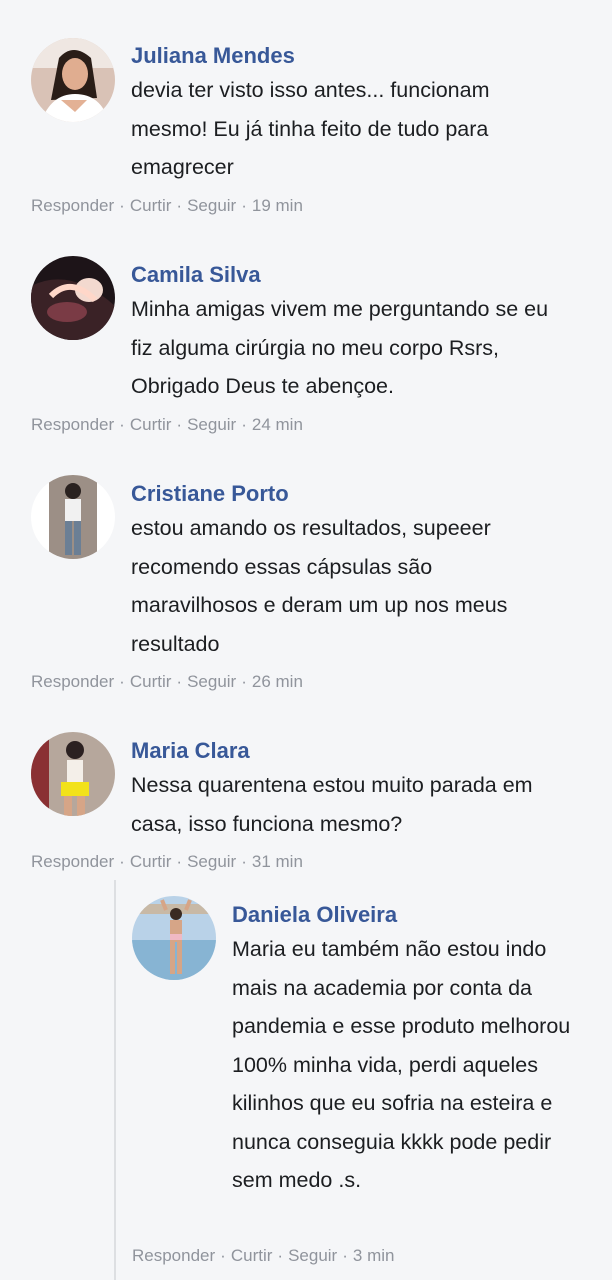 This screenshot has height=1280, width=612. Describe the element at coordinates (173, 1255) in the screenshot. I see `reply-link: Responder` at that location.